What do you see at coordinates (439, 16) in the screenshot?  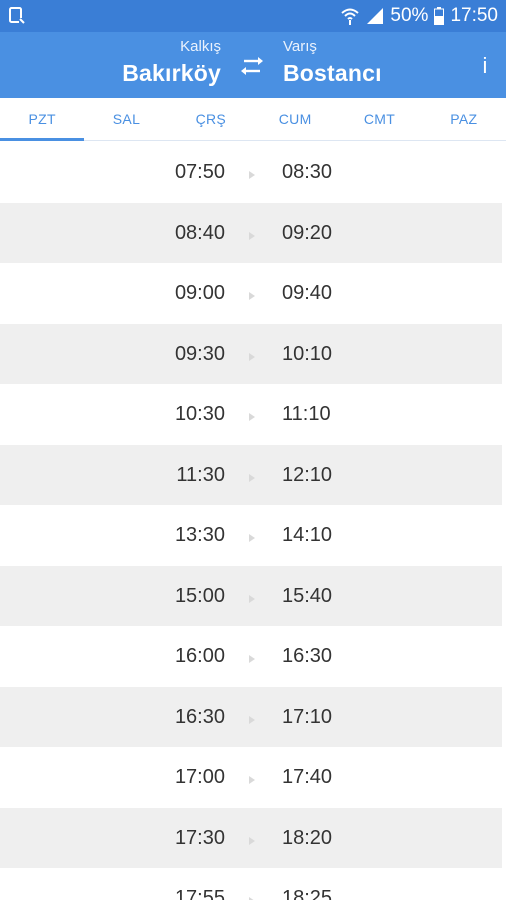 I see `battery-icon` at bounding box center [439, 16].